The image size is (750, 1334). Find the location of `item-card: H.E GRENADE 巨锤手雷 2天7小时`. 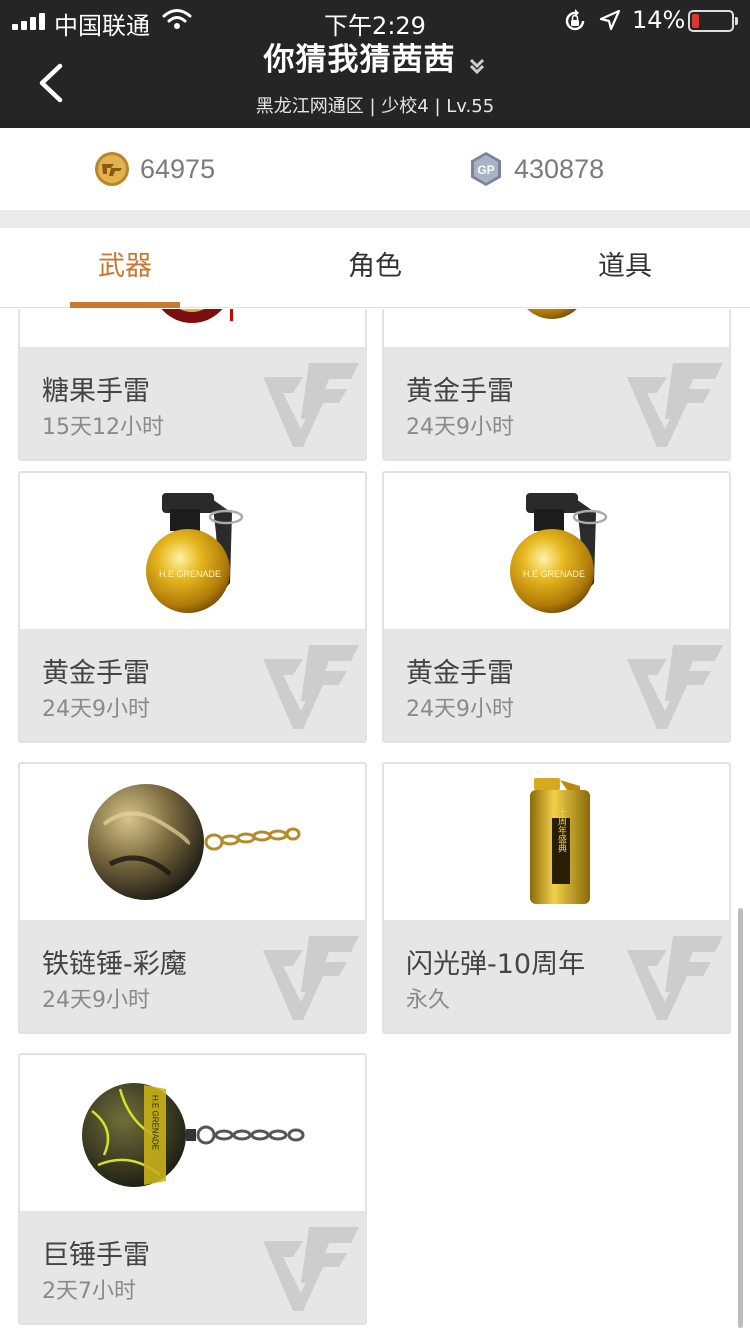

item-card: H.E GRENADE 巨锤手雷 2天7小时 is located at coordinates (192, 1189).